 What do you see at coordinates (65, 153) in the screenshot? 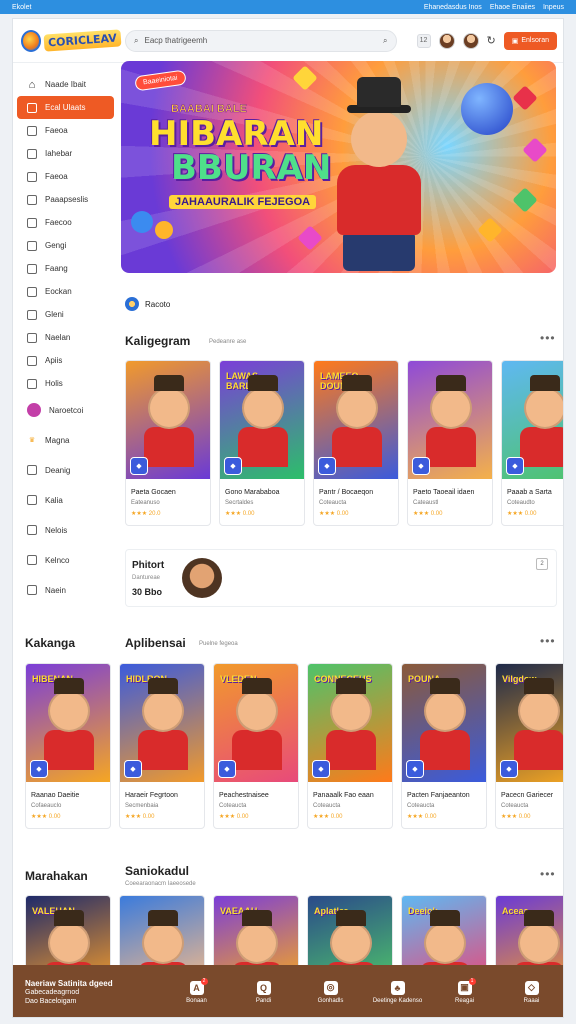
I see `sidebar-item: Iahebar` at bounding box center [65, 153].